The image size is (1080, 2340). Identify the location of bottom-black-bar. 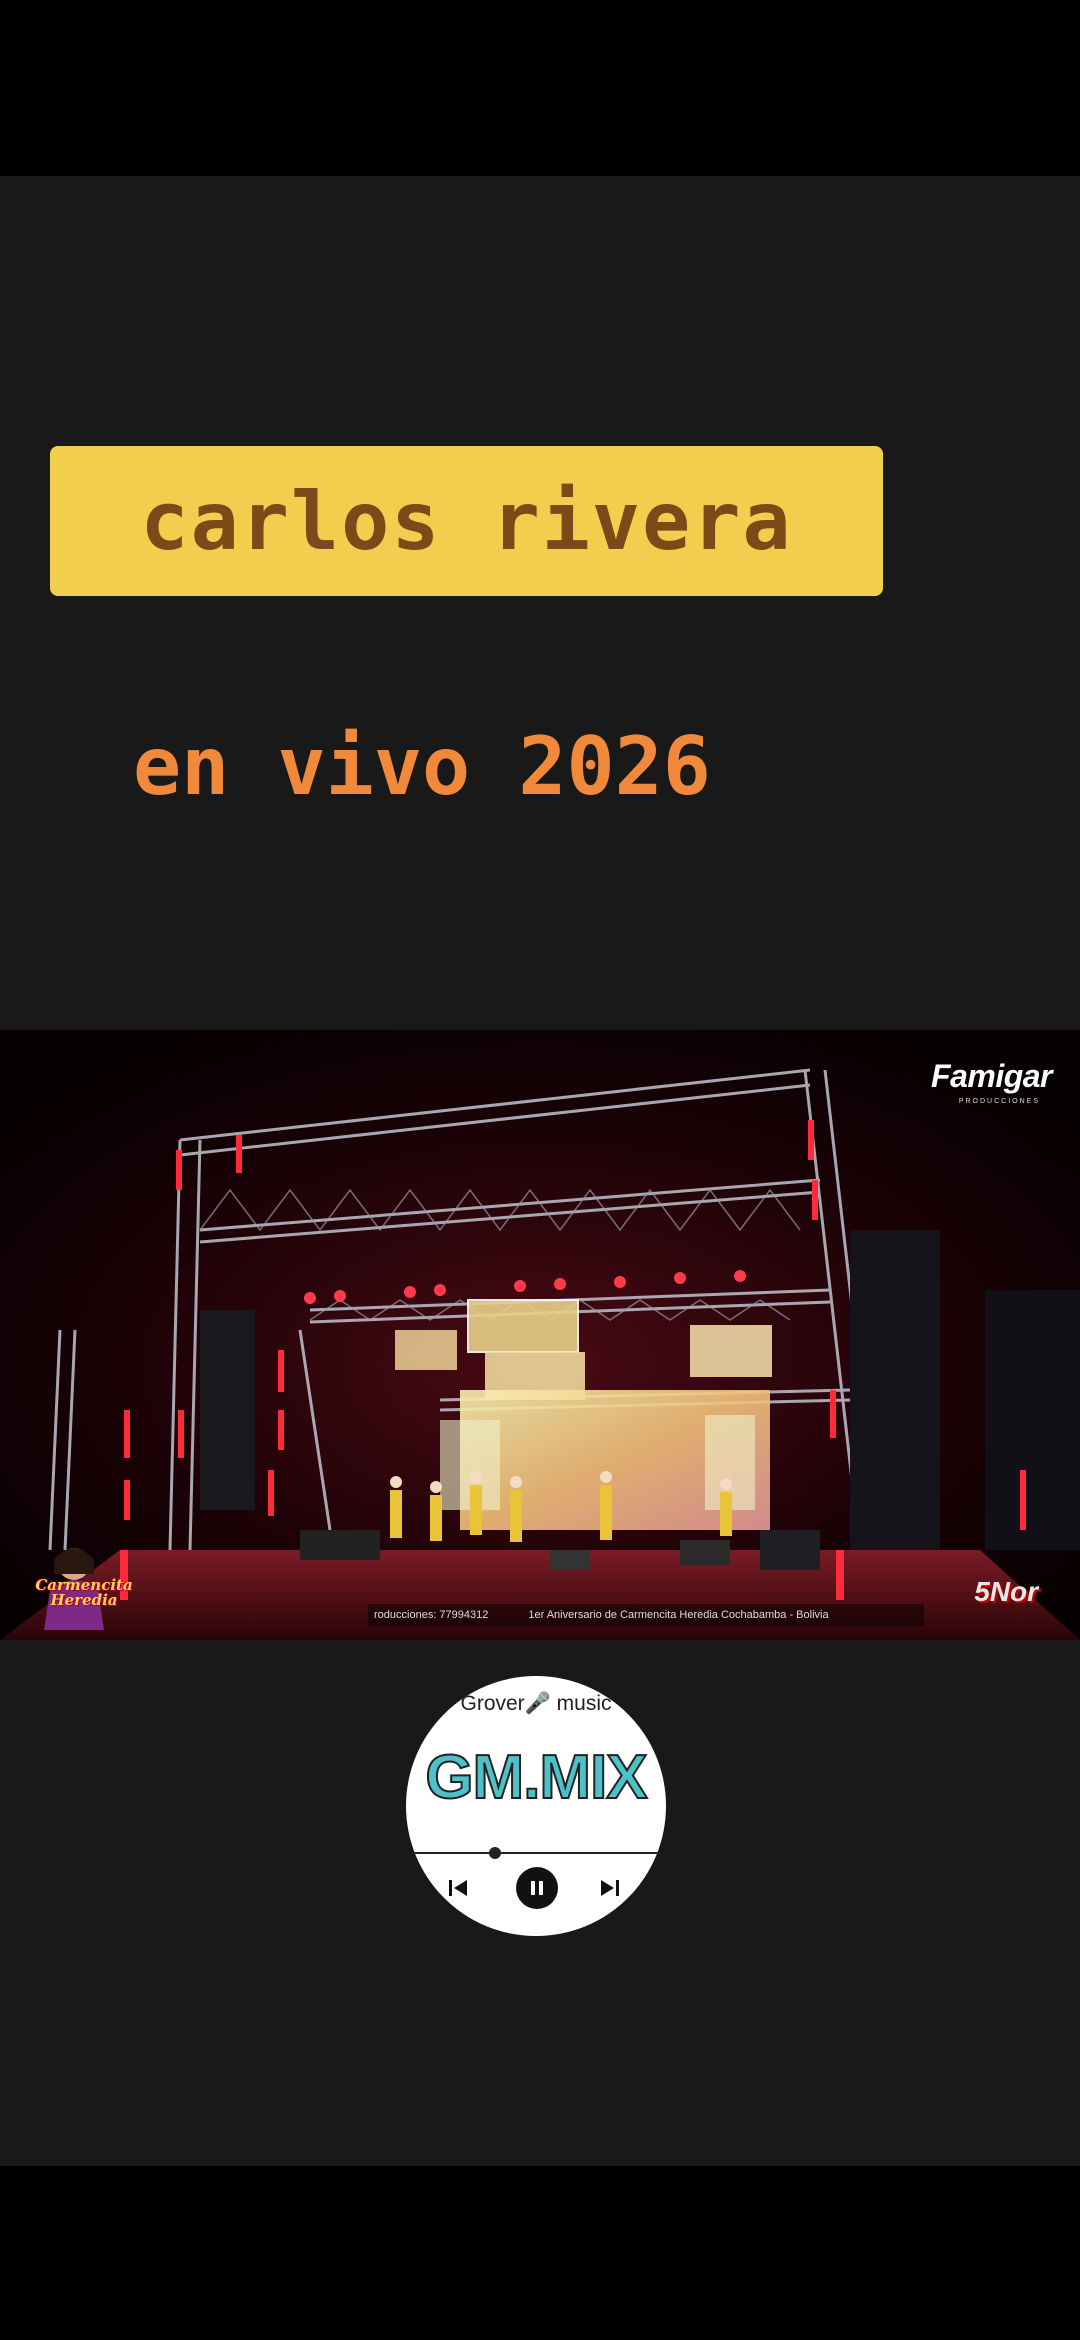
(540, 2253).